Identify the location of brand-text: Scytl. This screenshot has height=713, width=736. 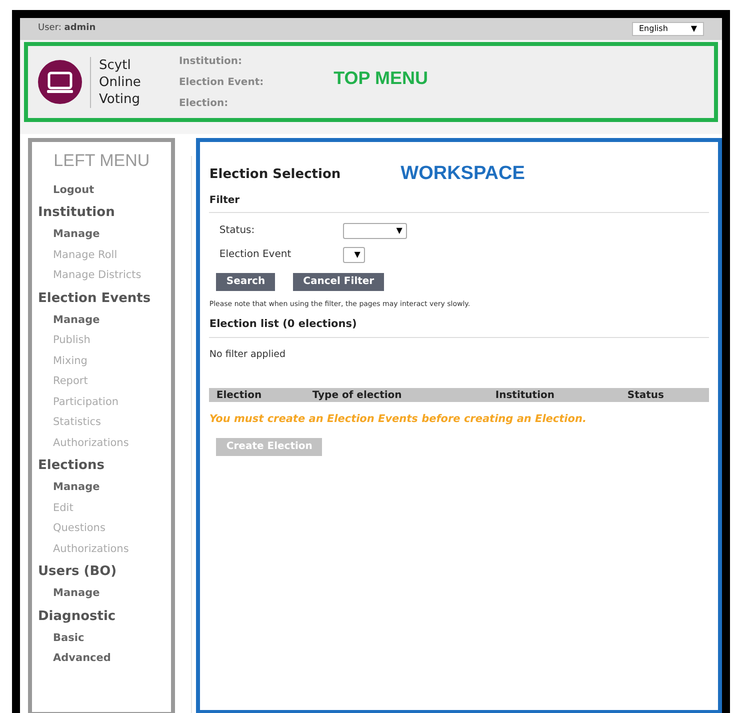
(115, 65).